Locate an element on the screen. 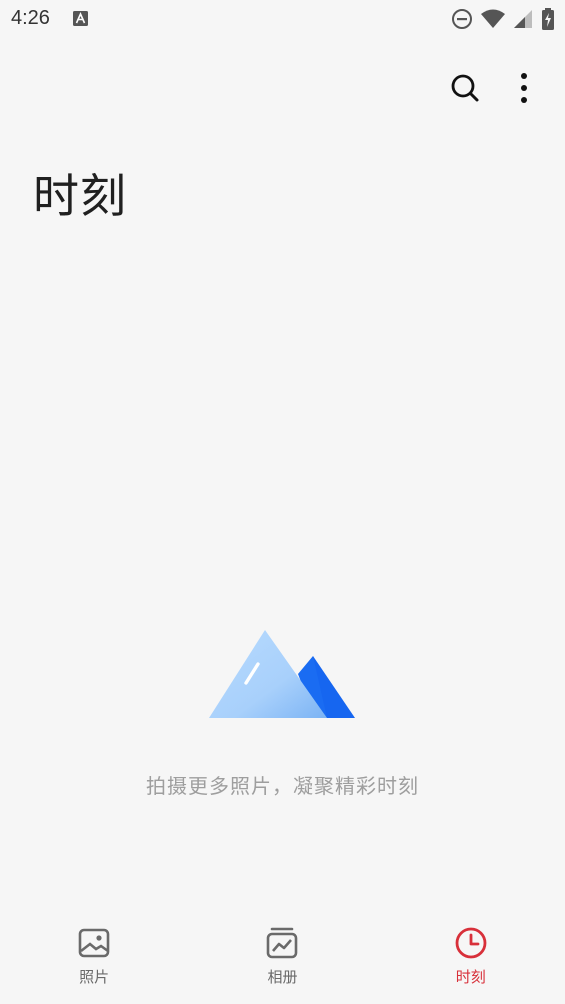 The width and height of the screenshot is (565, 1004). a-notification-icon is located at coordinates (80, 18).